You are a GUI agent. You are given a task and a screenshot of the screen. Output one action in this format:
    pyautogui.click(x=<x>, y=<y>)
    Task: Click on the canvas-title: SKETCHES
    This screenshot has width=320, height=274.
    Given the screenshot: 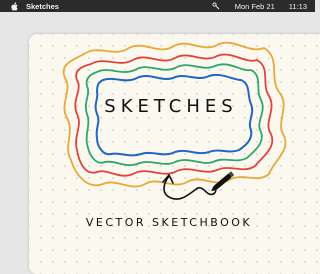 What is the action you would take?
    pyautogui.click(x=171, y=106)
    